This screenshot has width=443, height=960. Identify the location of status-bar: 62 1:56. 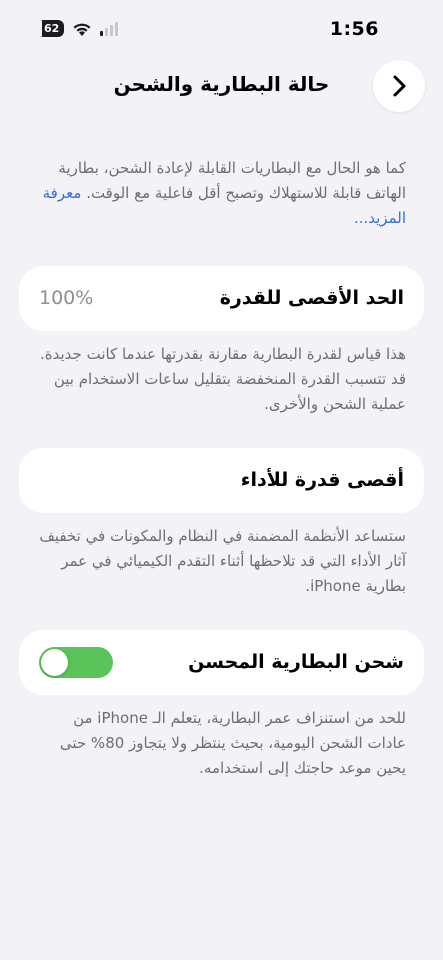
(221, 30).